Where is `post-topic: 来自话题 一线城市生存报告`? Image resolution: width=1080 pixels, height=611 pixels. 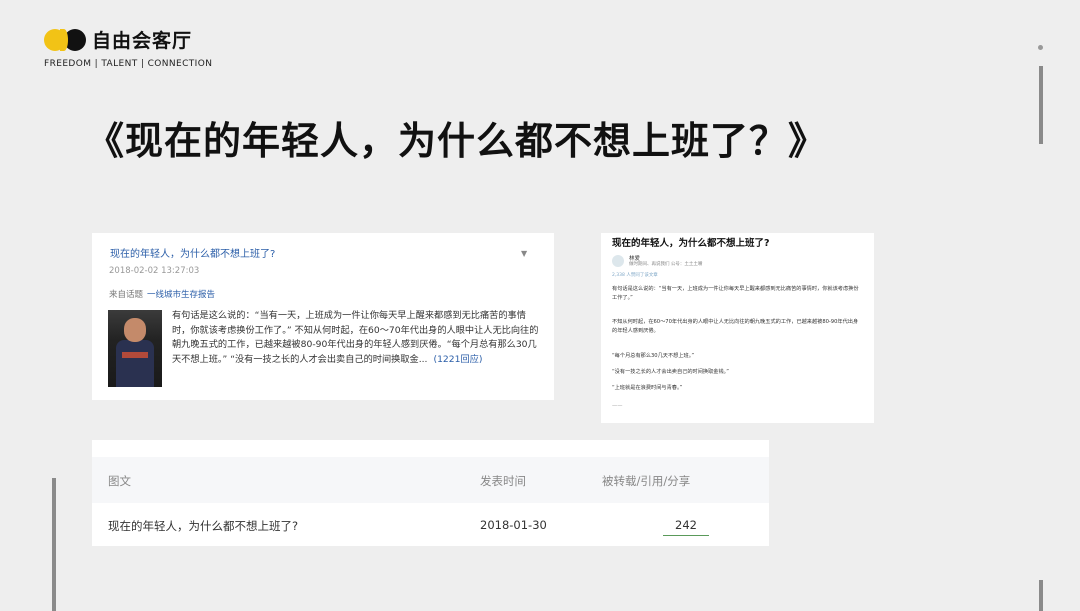
post-topic: 来自话题 一线城市生存报告 is located at coordinates (162, 294).